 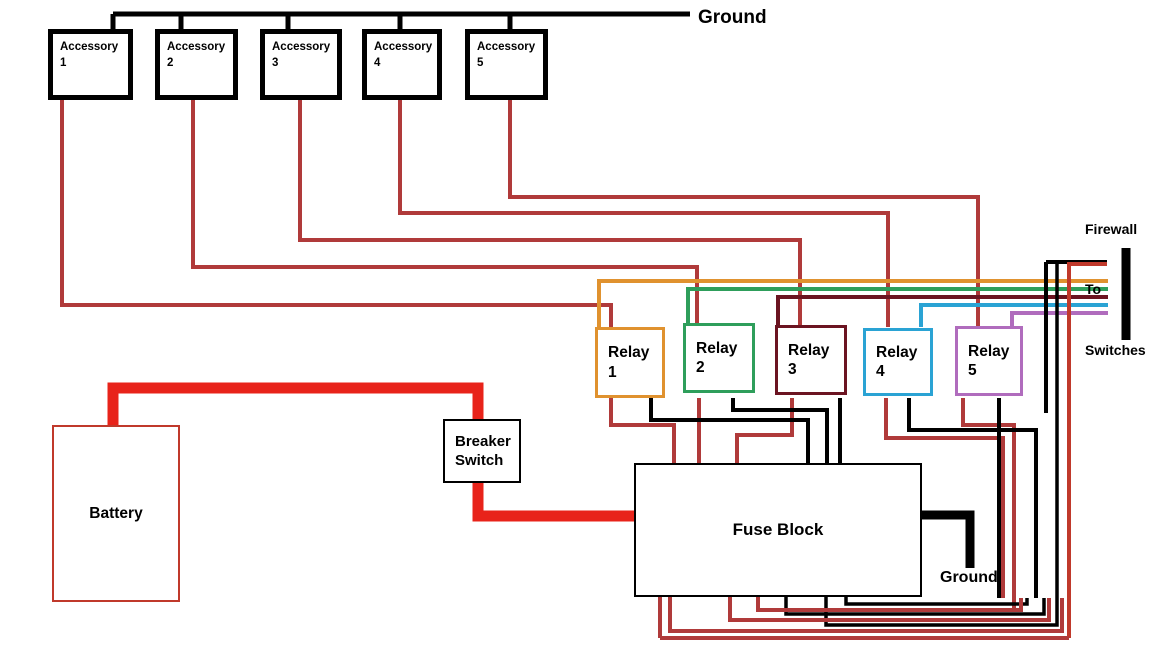 What do you see at coordinates (1115, 289) in the screenshot?
I see `firewall-label: Firewall To Switches` at bounding box center [1115, 289].